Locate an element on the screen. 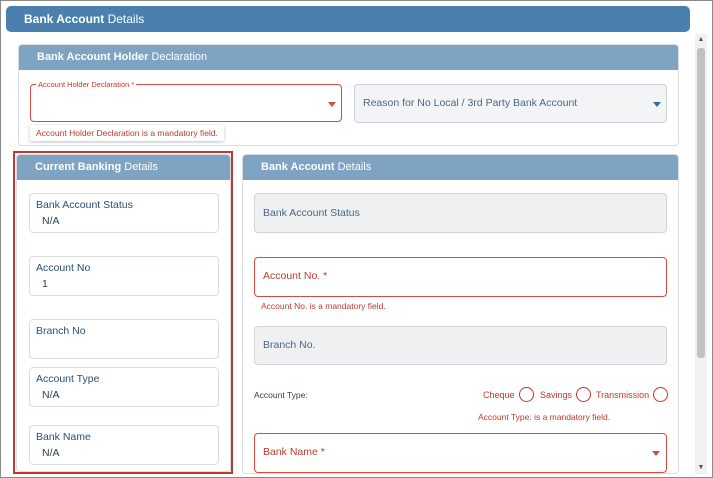  info-label: Bank Account Status is located at coordinates (84, 205).